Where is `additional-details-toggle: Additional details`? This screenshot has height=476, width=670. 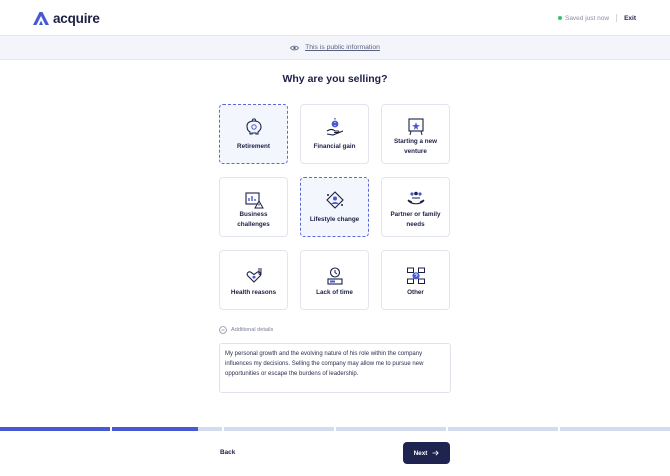 additional-details-toggle: Additional details is located at coordinates (246, 330).